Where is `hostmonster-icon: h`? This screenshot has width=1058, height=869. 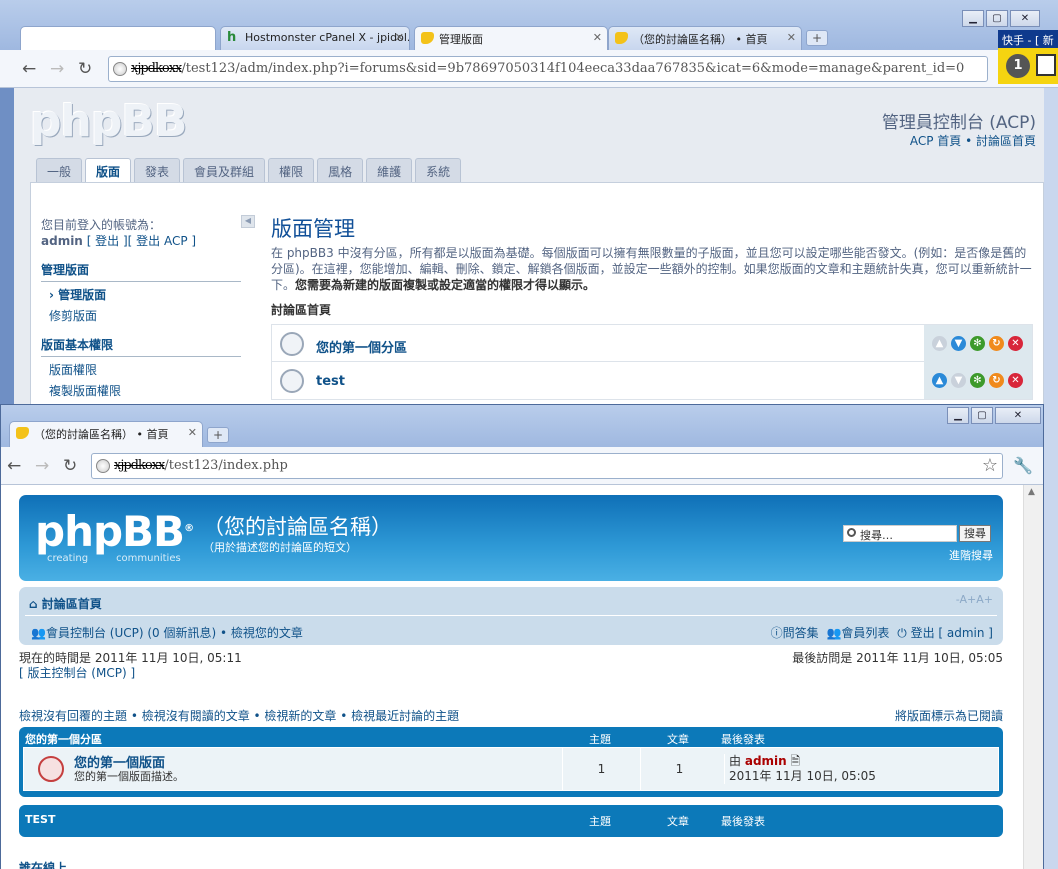
hostmonster-icon: h is located at coordinates (232, 37).